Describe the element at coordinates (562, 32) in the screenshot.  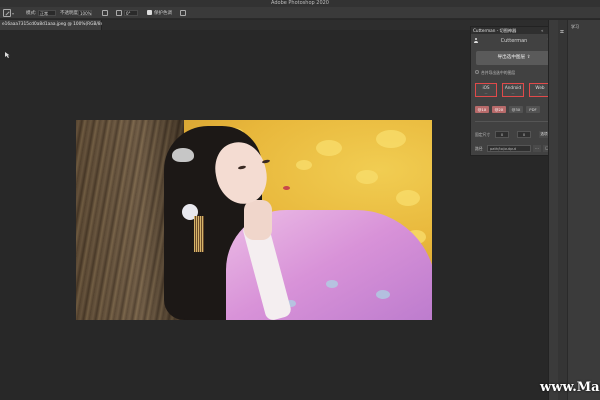
I see `crop-icon: ⌗` at that location.